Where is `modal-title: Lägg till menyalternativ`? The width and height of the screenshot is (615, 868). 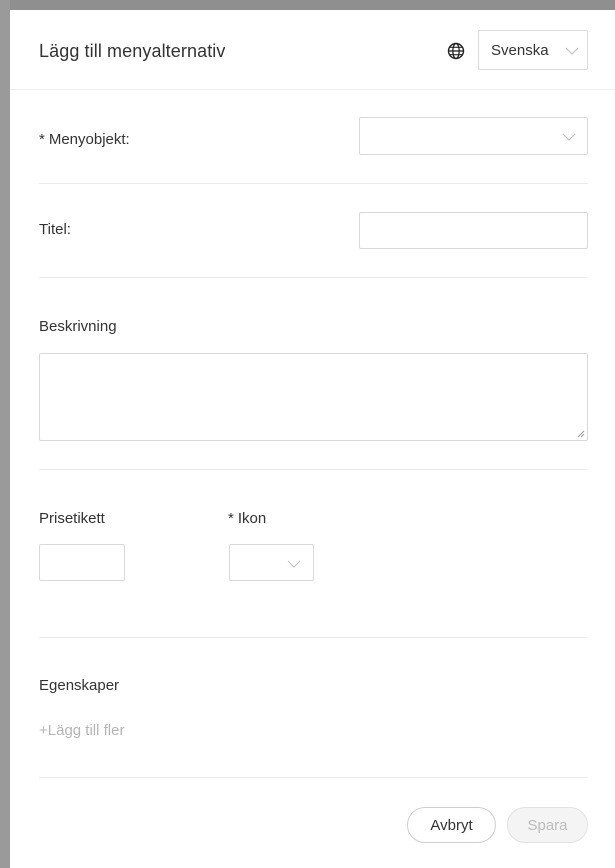 modal-title: Lägg till menyalternativ is located at coordinates (132, 51).